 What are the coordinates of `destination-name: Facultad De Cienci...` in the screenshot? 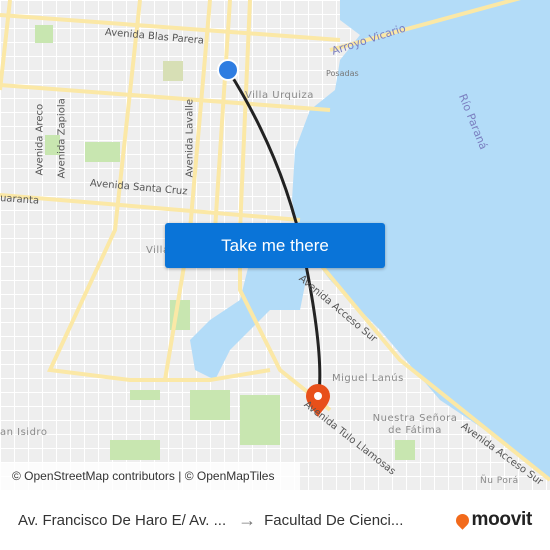 It's located at (334, 520).